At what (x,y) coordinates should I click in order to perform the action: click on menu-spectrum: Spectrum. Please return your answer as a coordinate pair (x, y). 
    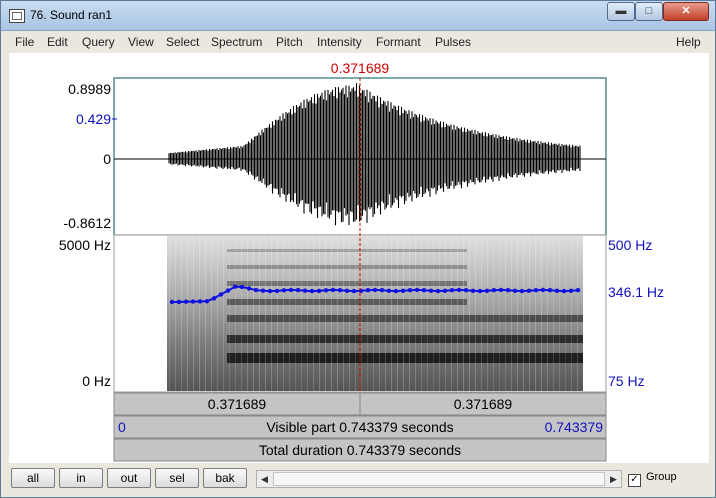
    Looking at the image, I should click on (236, 42).